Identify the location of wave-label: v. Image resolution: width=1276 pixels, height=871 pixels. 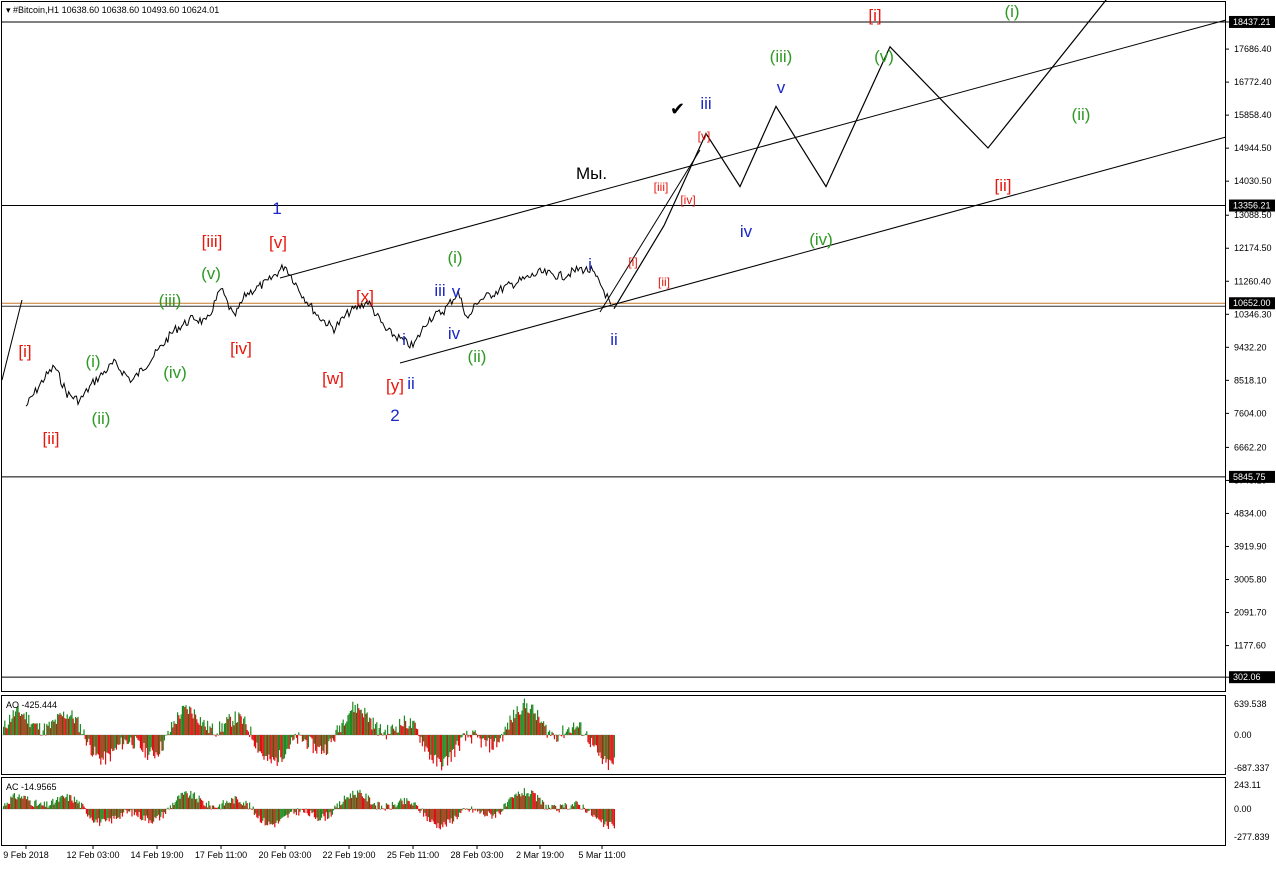
(456, 291).